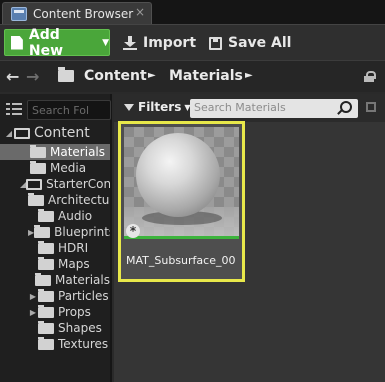 The height and width of the screenshot is (382, 385). What do you see at coordinates (9, 133) in the screenshot?
I see `expand-arrow-icon: ◢` at bounding box center [9, 133].